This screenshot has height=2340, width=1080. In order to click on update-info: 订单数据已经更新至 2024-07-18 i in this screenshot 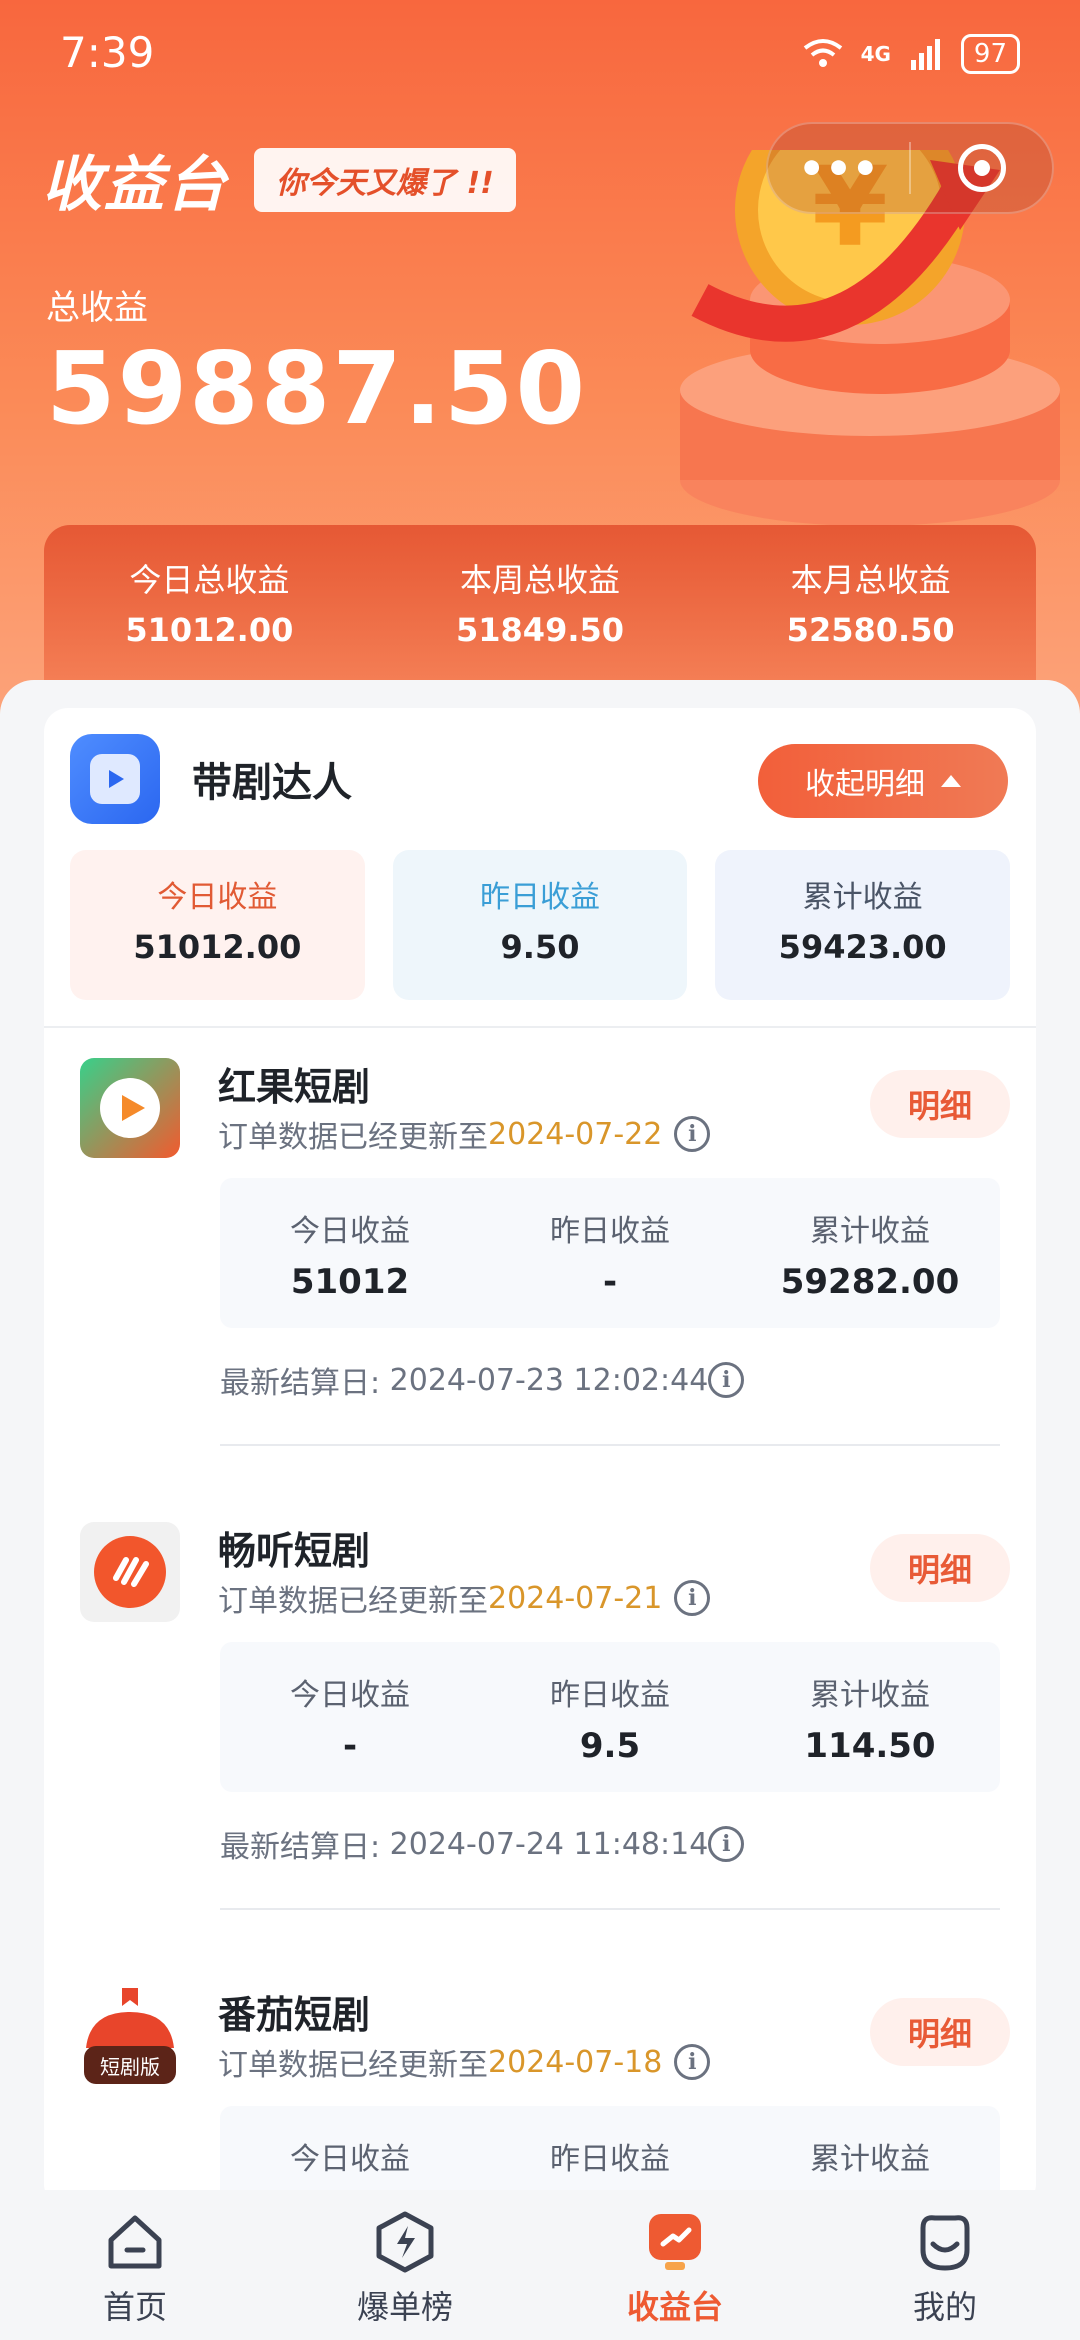, I will do `click(464, 2062)`.